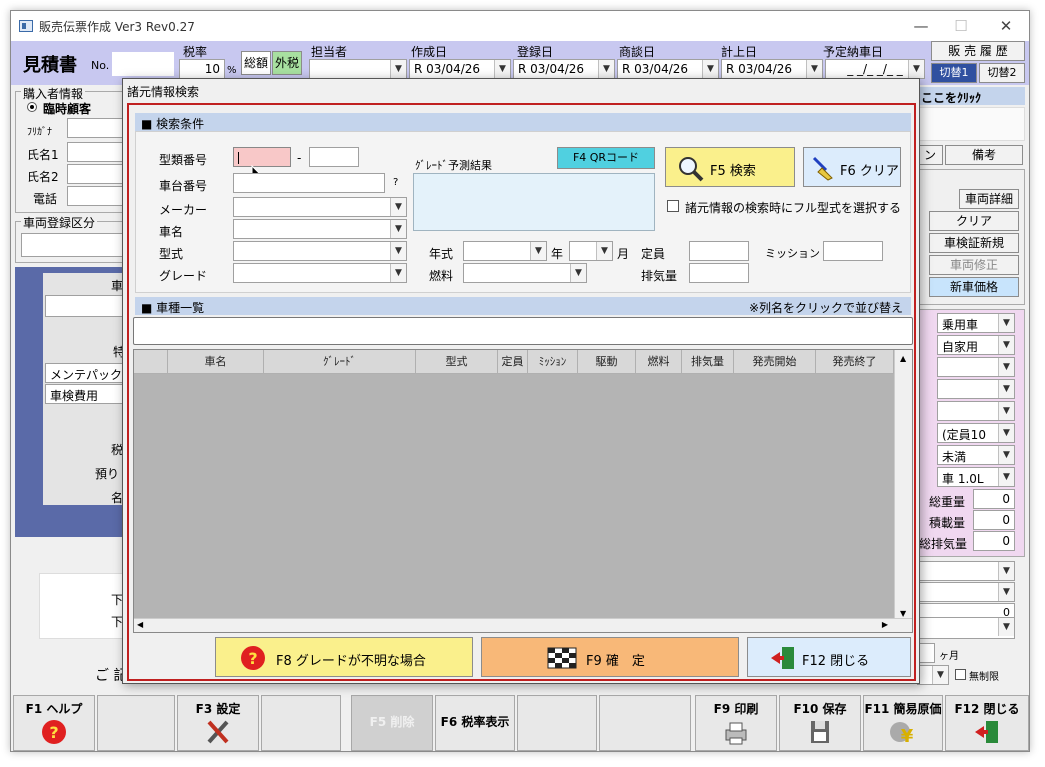  Describe the element at coordinates (903, 358) in the screenshot. I see `scroll-up-icon: ▲` at that location.